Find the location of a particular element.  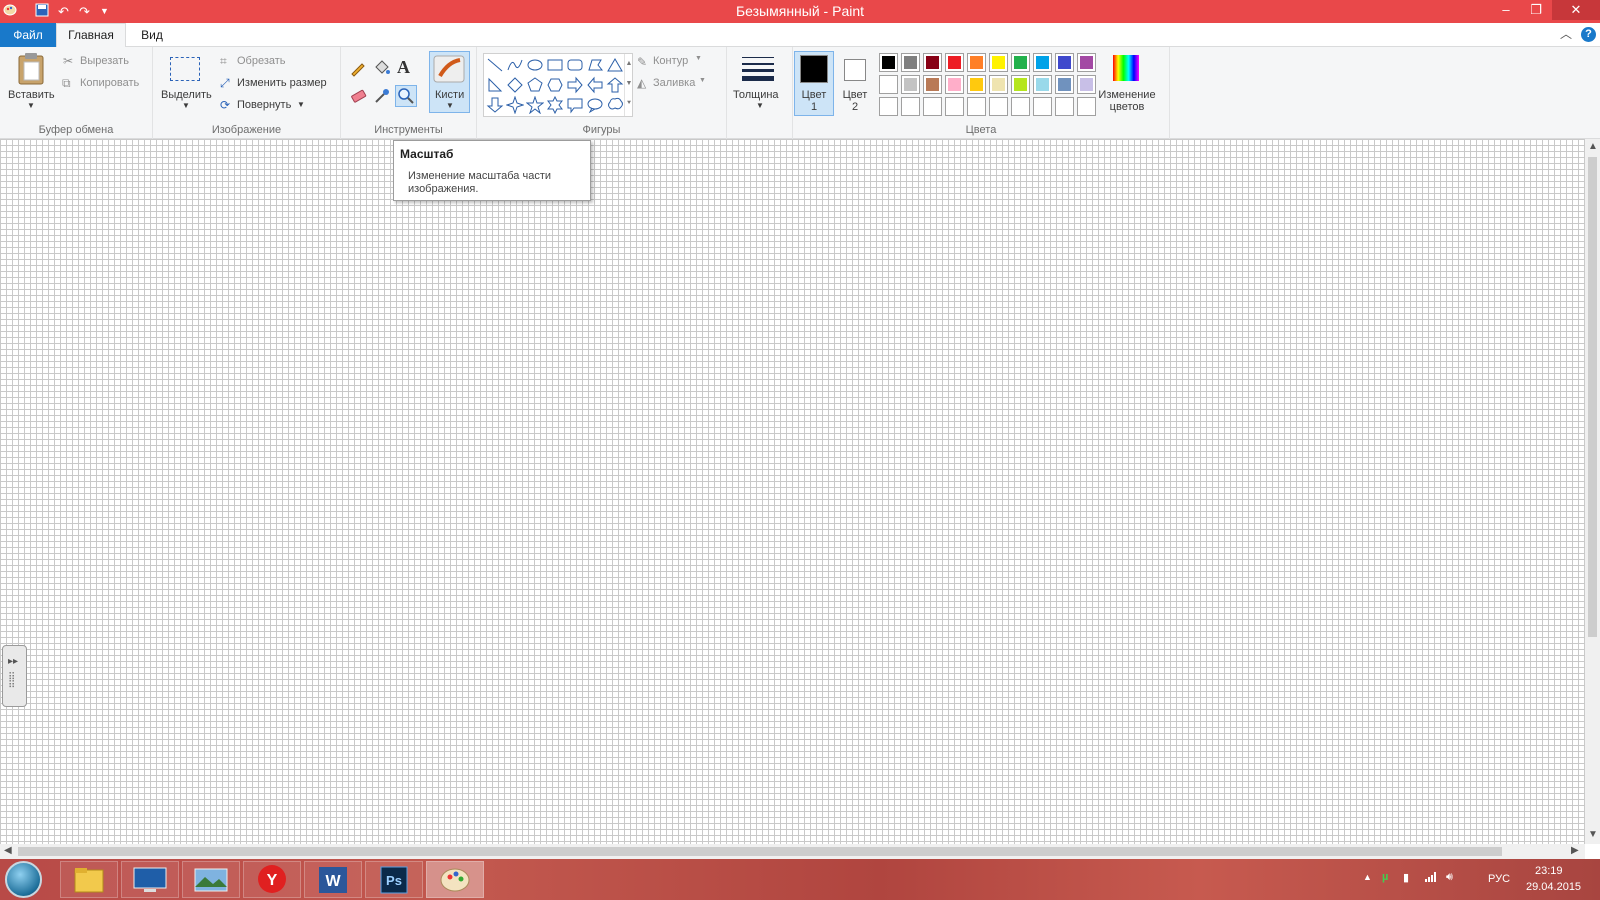

photo-viewer-taskbar-icon is located at coordinates (211, 879).